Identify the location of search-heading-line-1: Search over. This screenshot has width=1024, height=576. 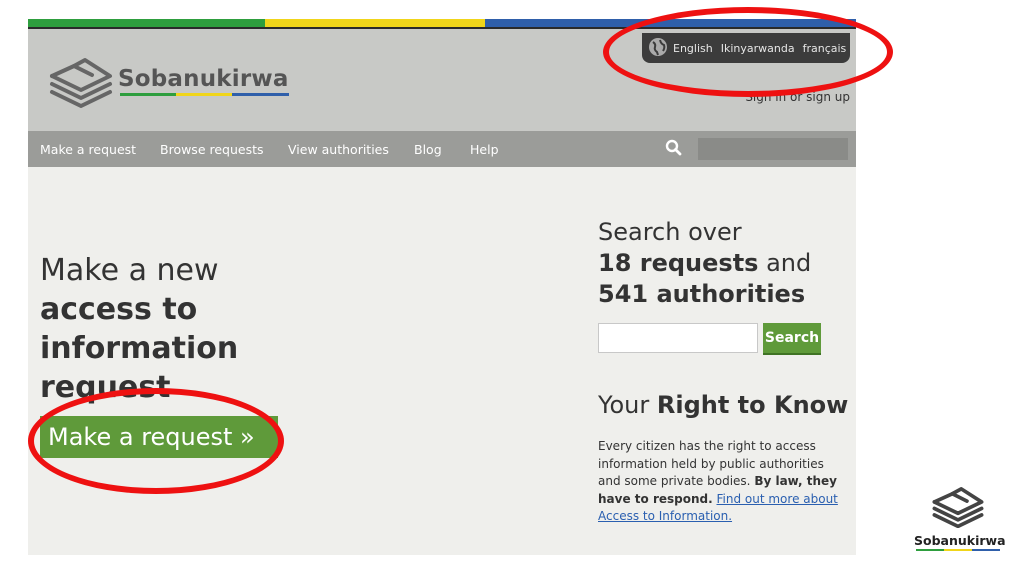
(670, 232).